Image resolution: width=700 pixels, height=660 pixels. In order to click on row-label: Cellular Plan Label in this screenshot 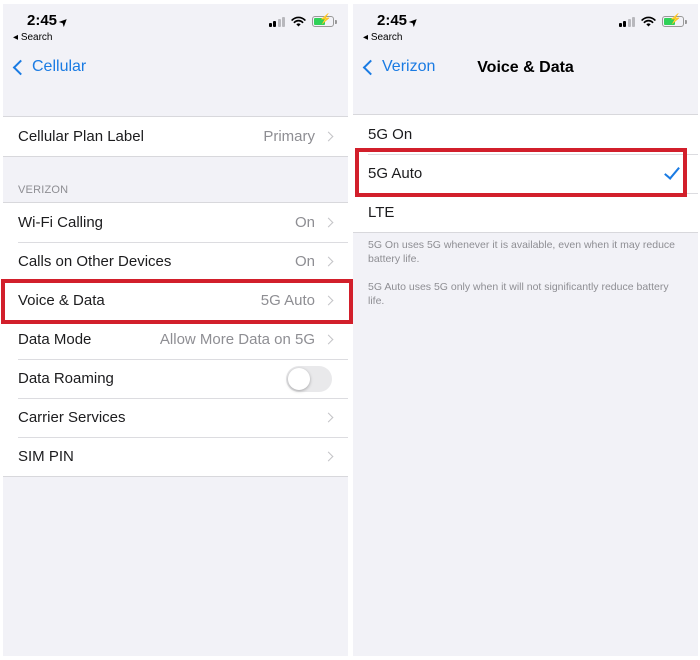, I will do `click(81, 136)`.